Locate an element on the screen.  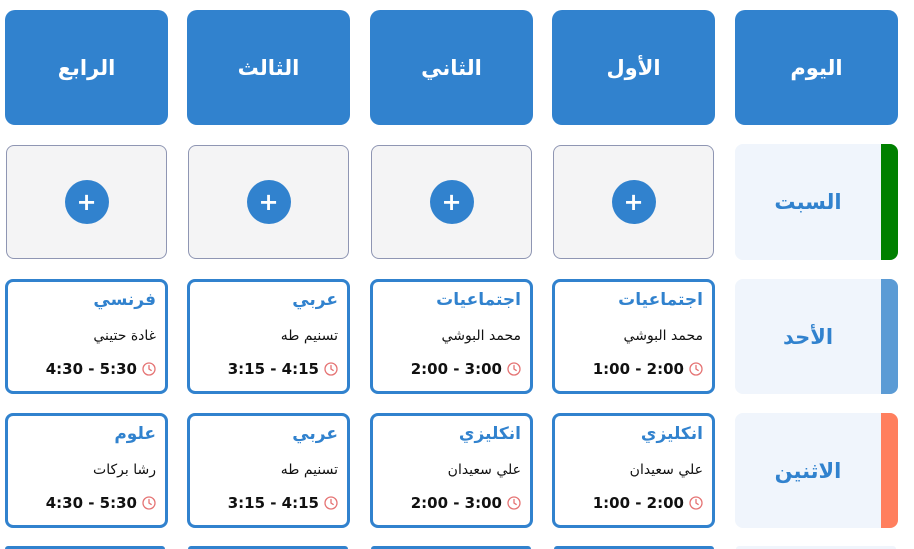
lesson-teacher: غادة حتيني is located at coordinates (124, 336).